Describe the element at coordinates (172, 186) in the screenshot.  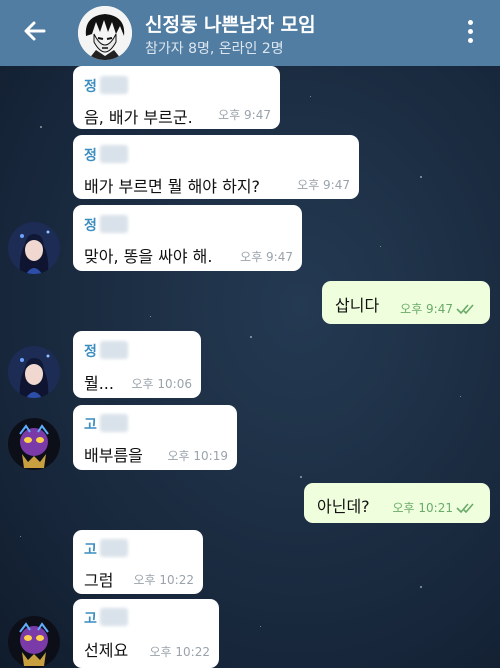
I see `message-text: 배가 부르면 뭘 해야 하지?` at that location.